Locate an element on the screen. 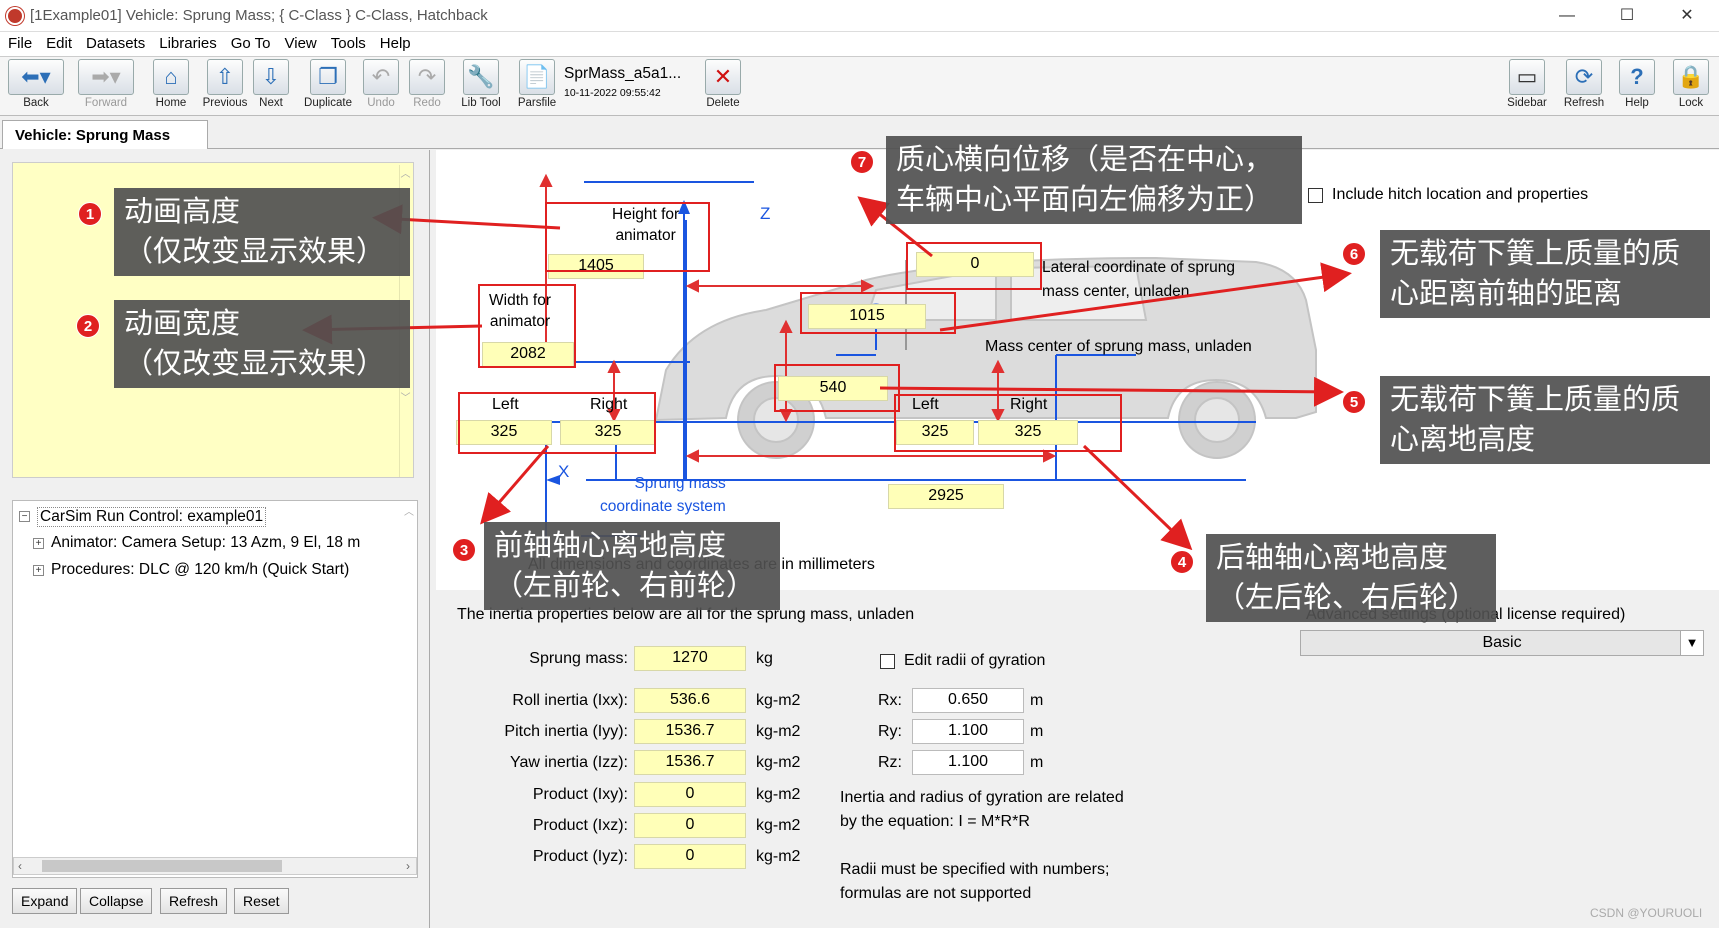  callout-2-badge: 2 is located at coordinates (88, 326).